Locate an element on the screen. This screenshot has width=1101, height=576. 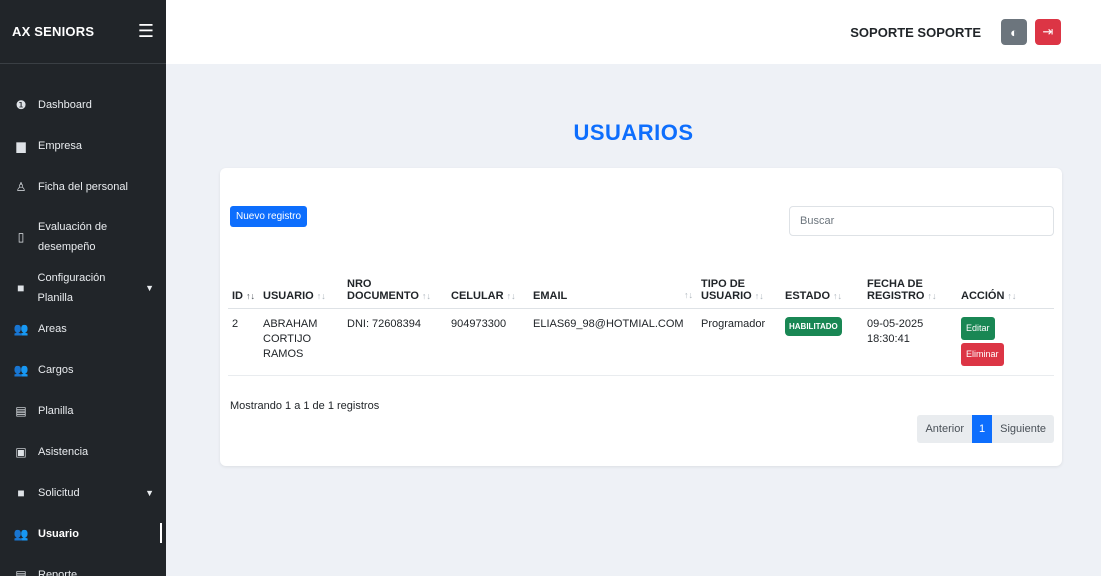
col-header-email: EMAIL ↑↓ is located at coordinates (613, 283).